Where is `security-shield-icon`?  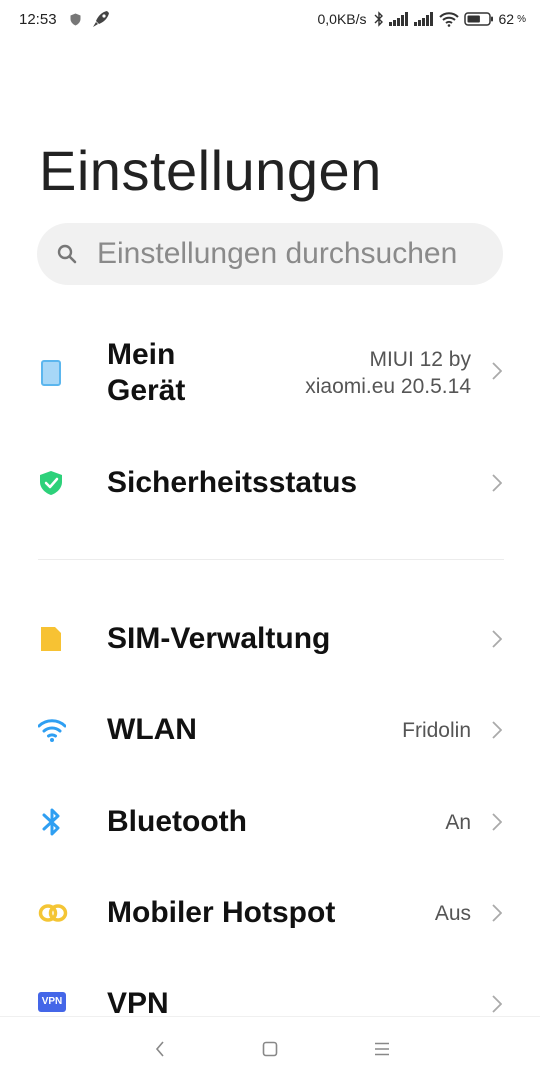
security-shield-icon is located at coordinates (51, 485).